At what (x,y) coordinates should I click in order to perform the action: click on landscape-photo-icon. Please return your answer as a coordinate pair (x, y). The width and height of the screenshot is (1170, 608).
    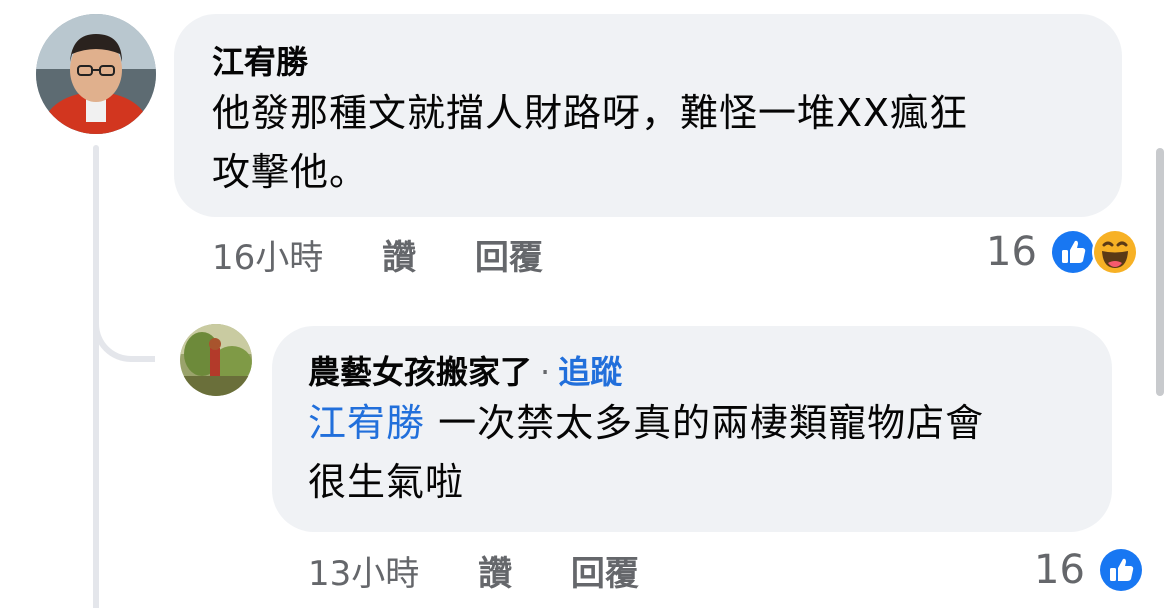
    Looking at the image, I should click on (216, 360).